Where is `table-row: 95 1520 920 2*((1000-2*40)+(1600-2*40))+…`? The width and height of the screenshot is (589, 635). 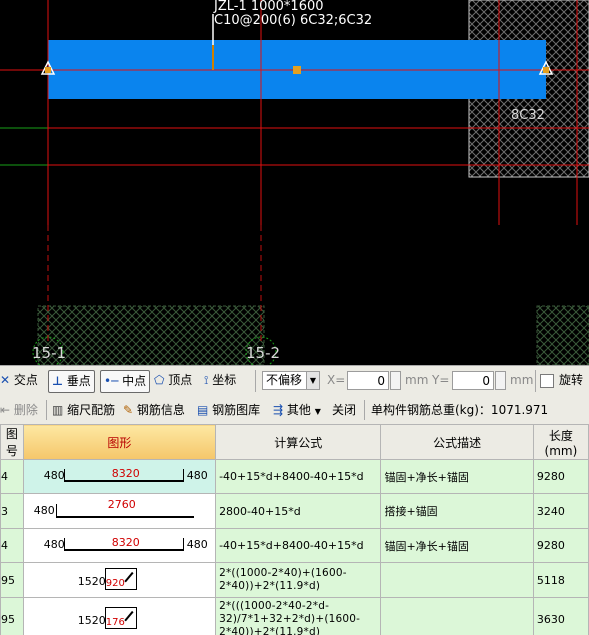 table-row: 95 1520 920 2*((1000-2*40)+(1600-2*40))+… is located at coordinates (294, 580).